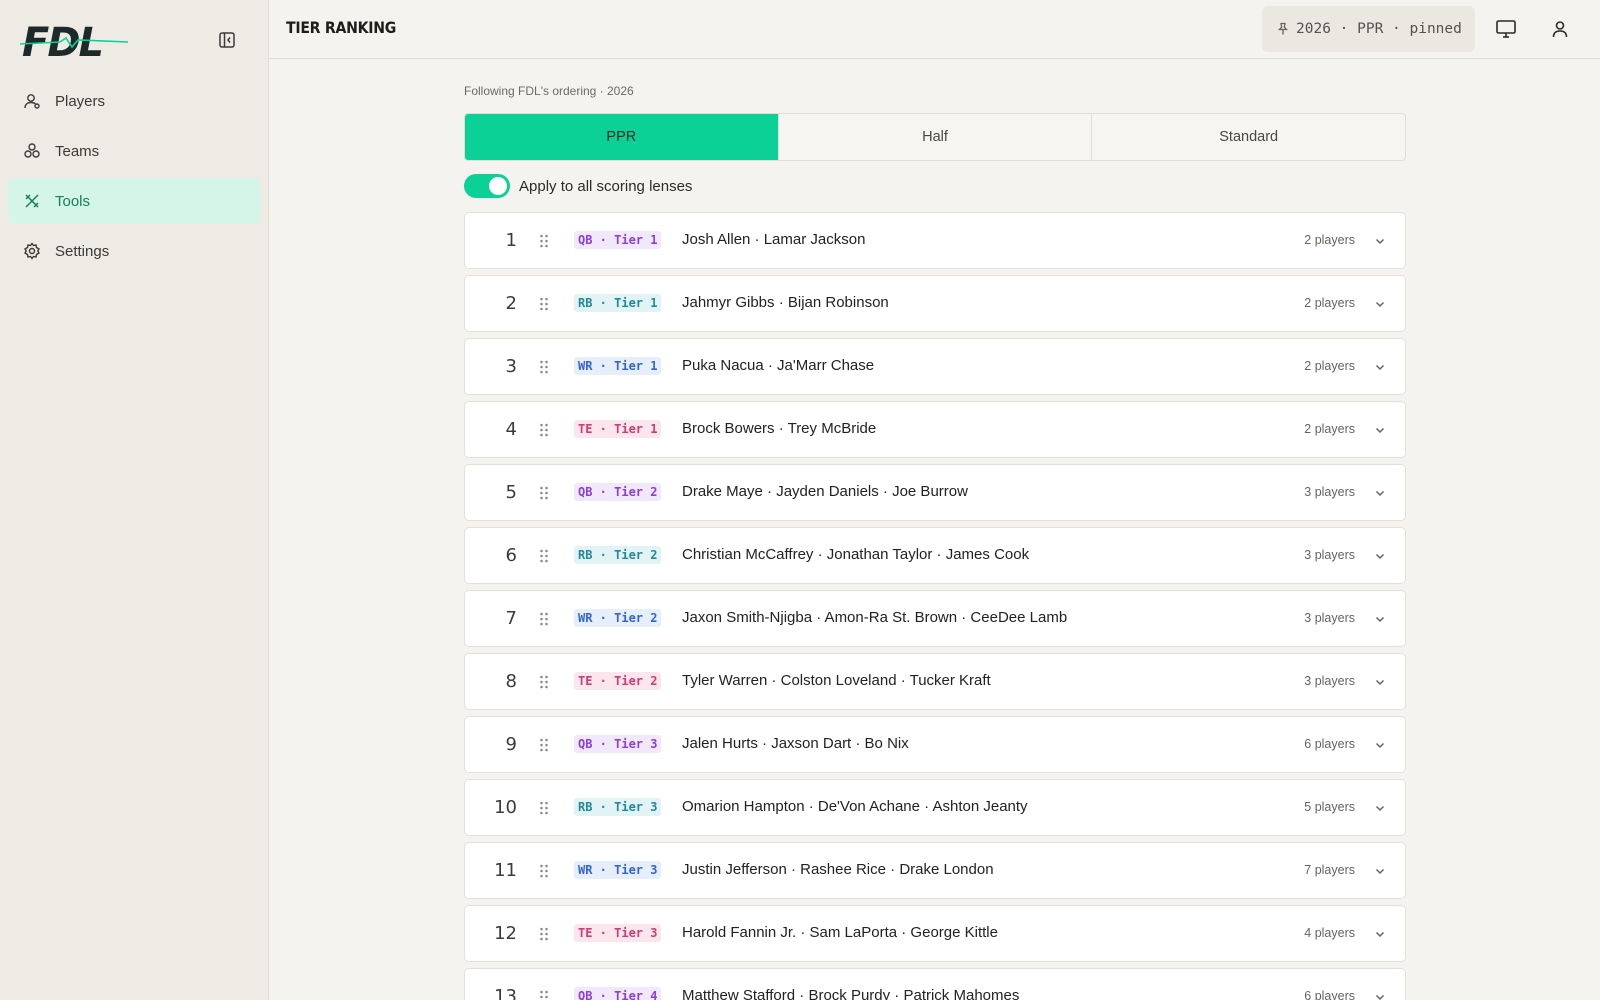 This screenshot has height=1000, width=1600. Describe the element at coordinates (1506, 29) in the screenshot. I see `display-icon` at that location.